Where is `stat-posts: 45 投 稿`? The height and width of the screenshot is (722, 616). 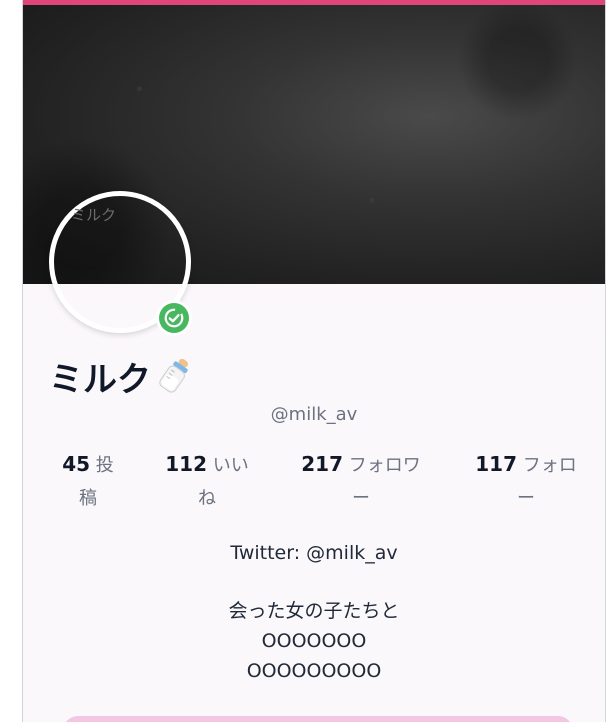 stat-posts: 45 投 稿 is located at coordinates (88, 481).